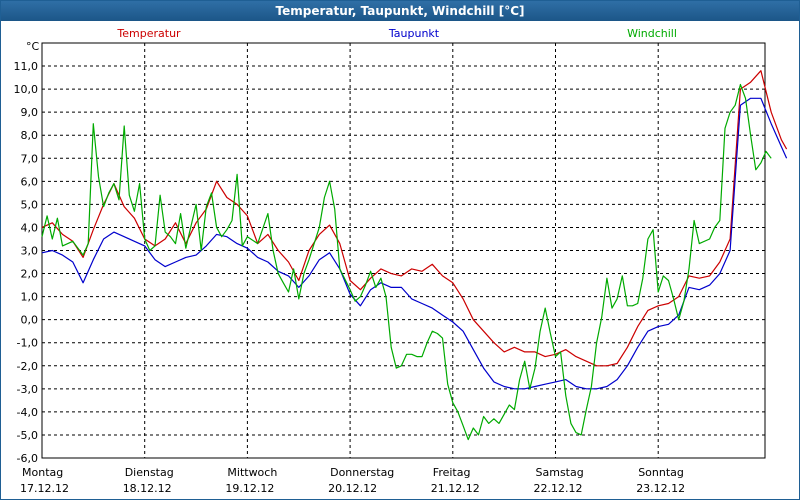 Image resolution: width=800 pixels, height=500 pixels. Describe the element at coordinates (30, 158) in the screenshot. I see `y-tick-label: 7,0` at that location.